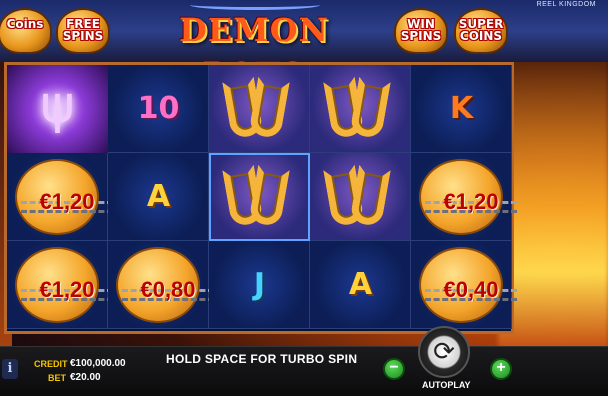 This screenshot has width=608, height=396. Describe the element at coordinates (262, 359) in the screenshot. I see `turbo-message: HOLD SPACE FOR TURBO SPIN` at that location.